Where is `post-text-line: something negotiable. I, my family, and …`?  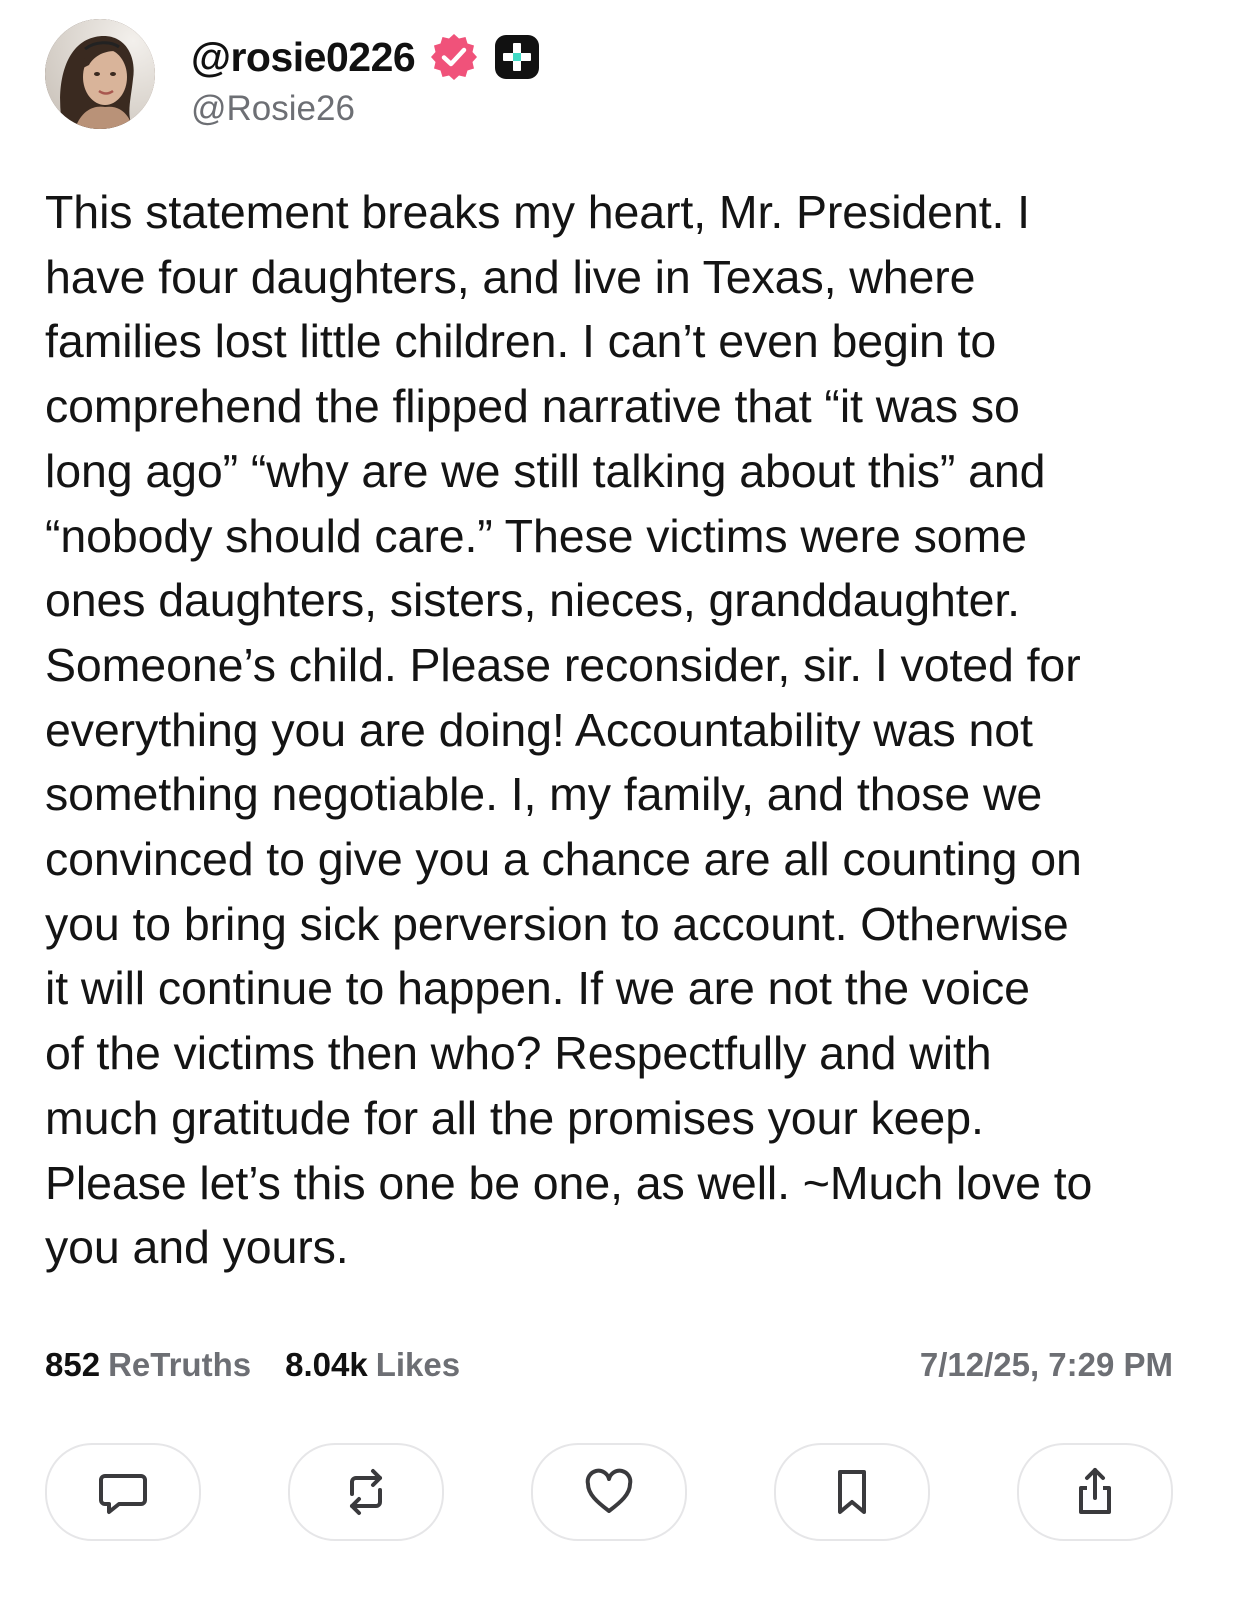
post-text-line: something negotiable. I, my family, and … is located at coordinates (544, 794).